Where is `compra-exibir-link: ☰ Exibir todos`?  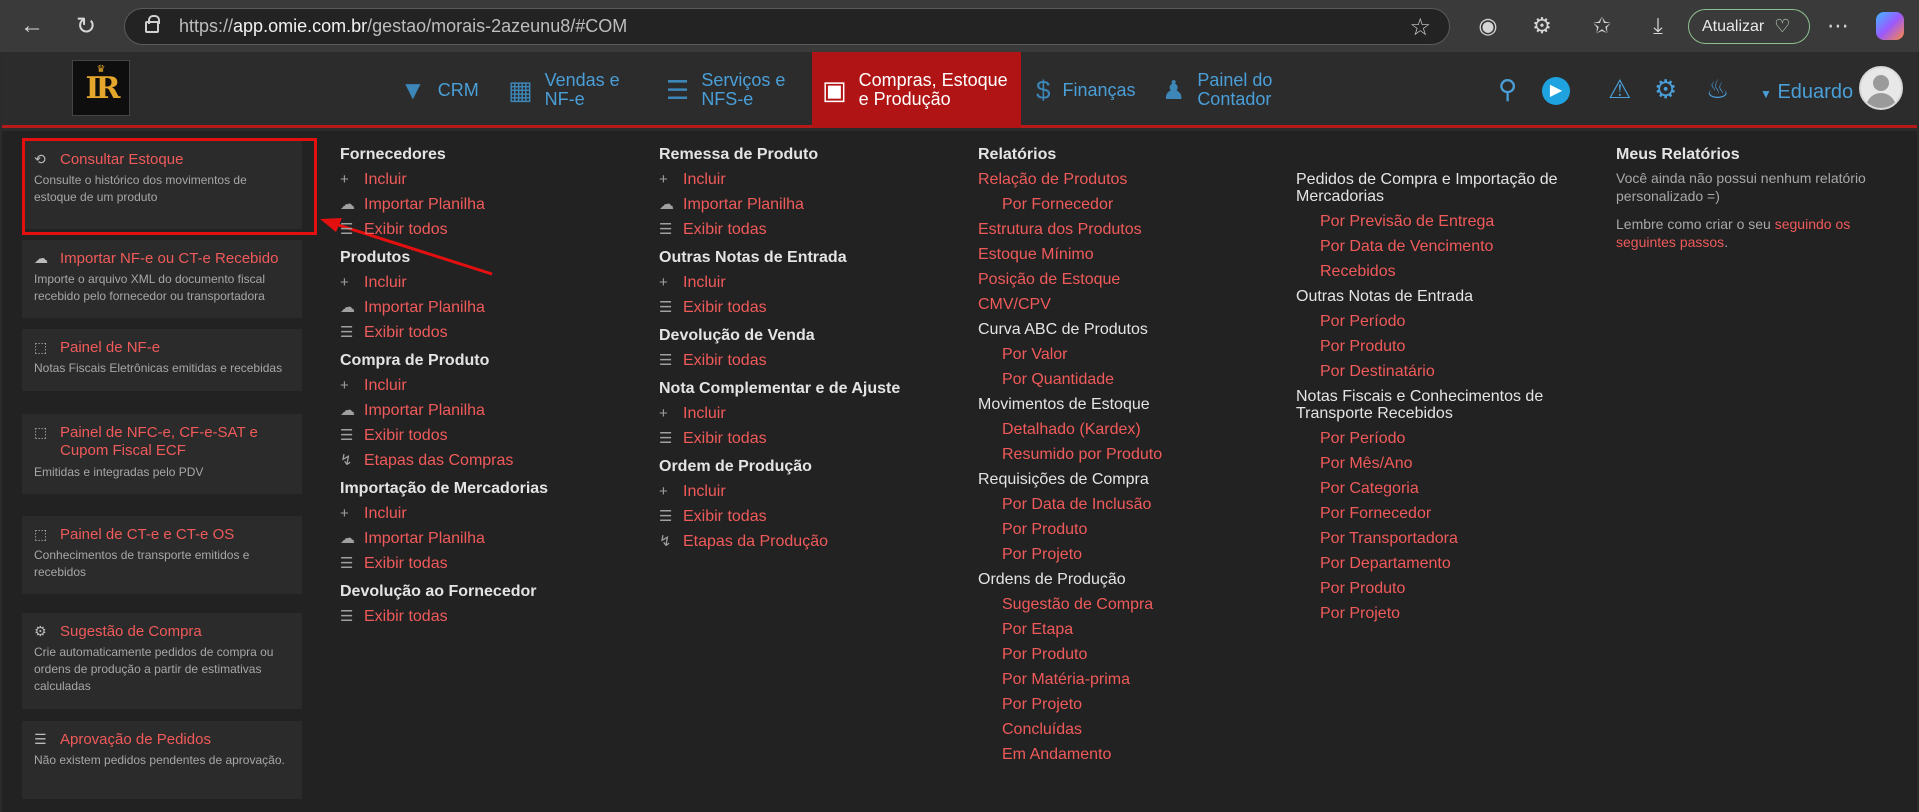 compra-exibir-link: ☰ Exibir todos is located at coordinates (490, 435).